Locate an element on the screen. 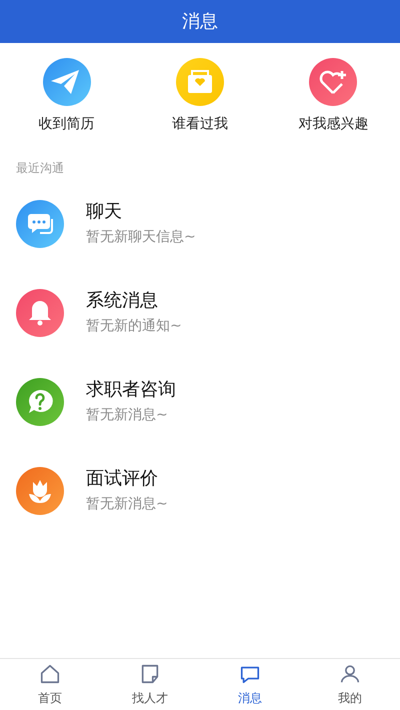 Image resolution: width=400 pixels, height=710 pixels. chat-bubble-icon is located at coordinates (40, 224).